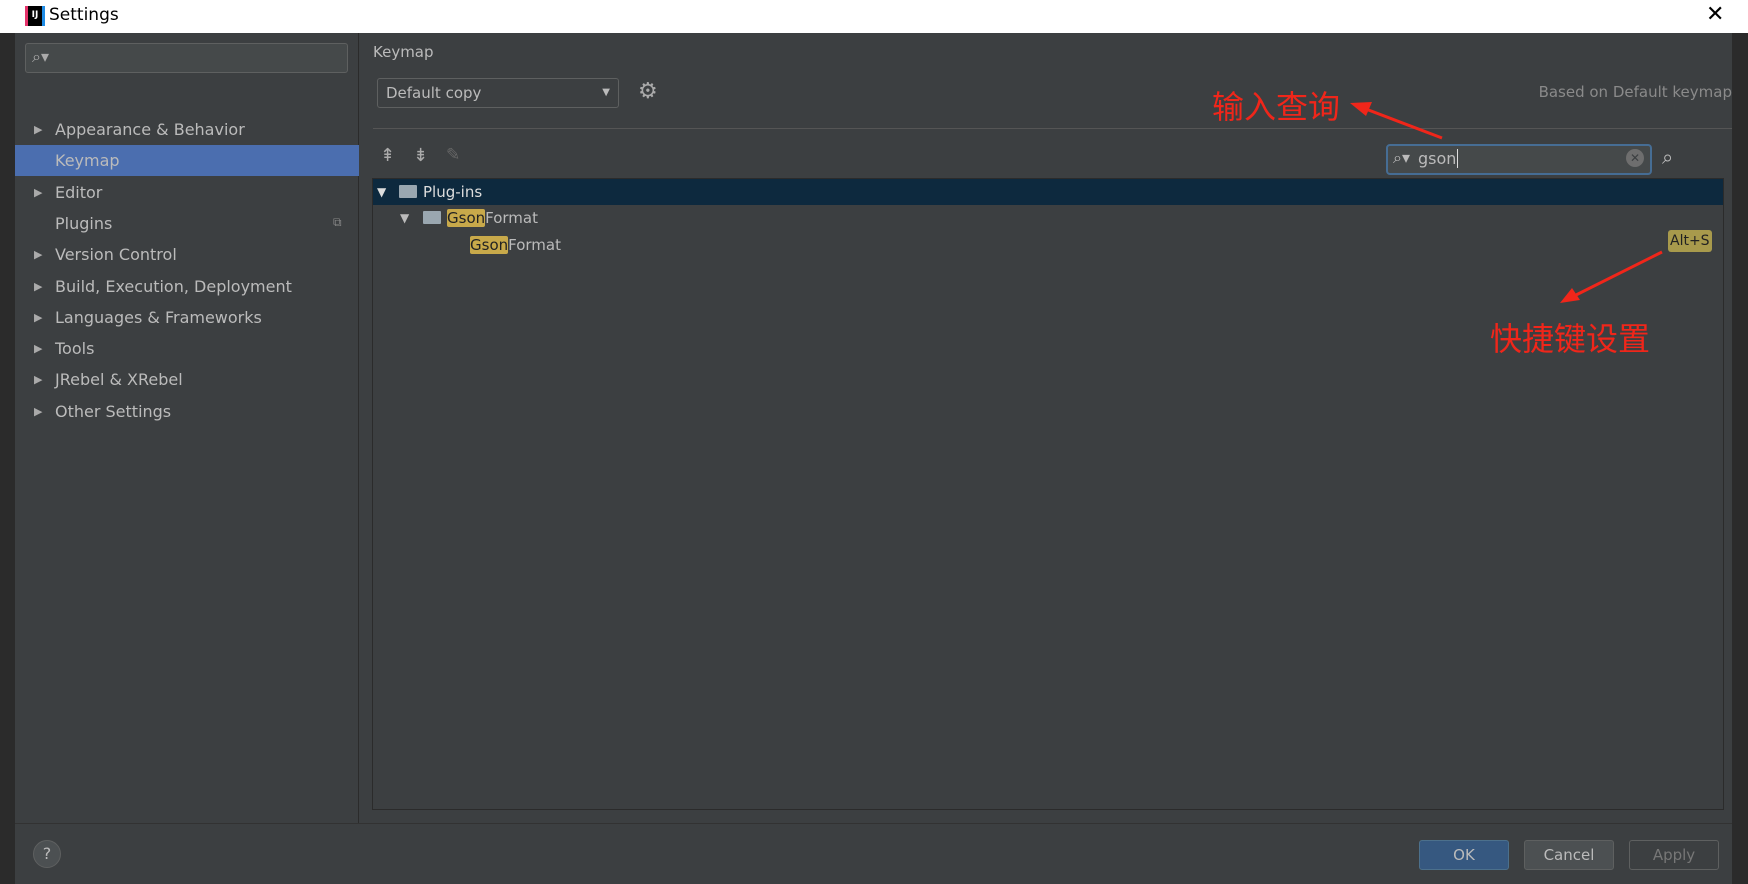 The image size is (1748, 884). What do you see at coordinates (1506, 202) in the screenshot?
I see `annotation-arrows` at bounding box center [1506, 202].